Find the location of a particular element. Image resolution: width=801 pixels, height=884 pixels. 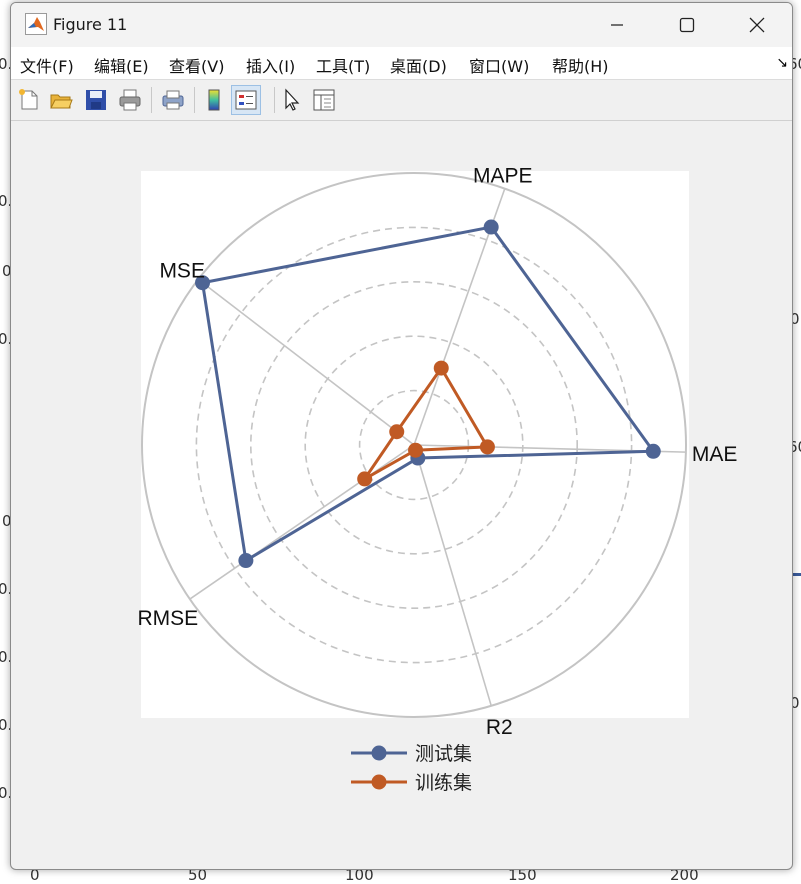

series-line is located at coordinates (426, 423).